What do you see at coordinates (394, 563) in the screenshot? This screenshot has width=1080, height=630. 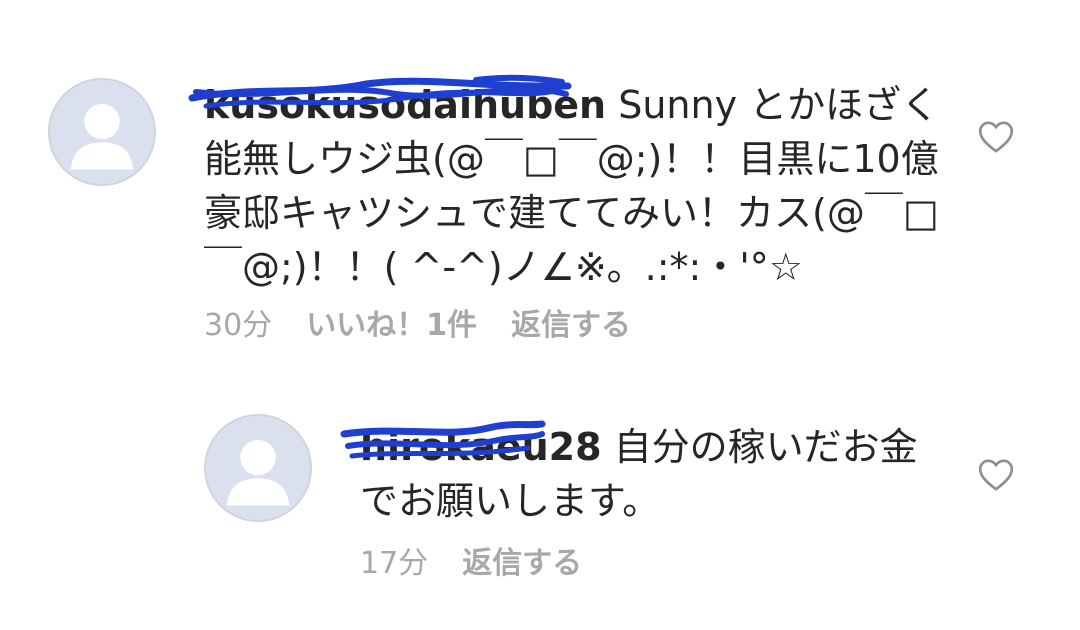 I see `comment-time: 17分` at bounding box center [394, 563].